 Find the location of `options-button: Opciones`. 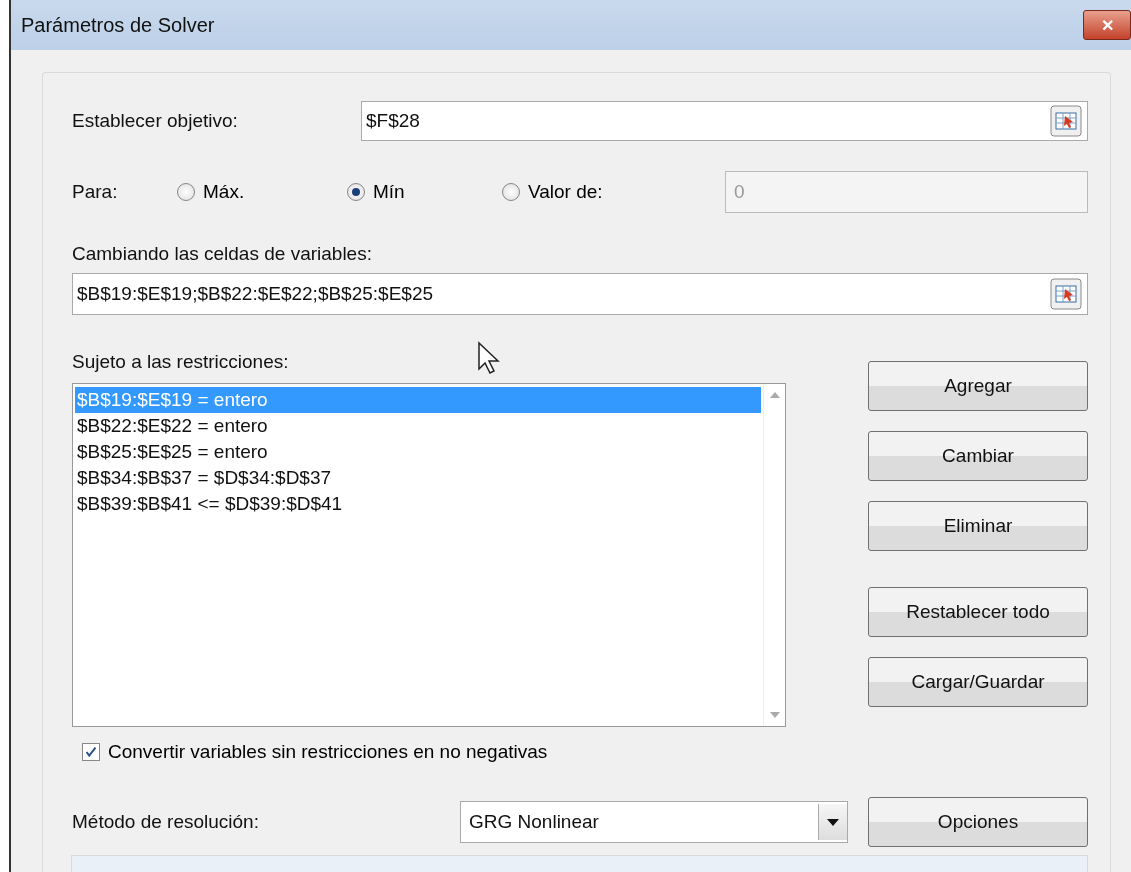

options-button: Opciones is located at coordinates (978, 822).